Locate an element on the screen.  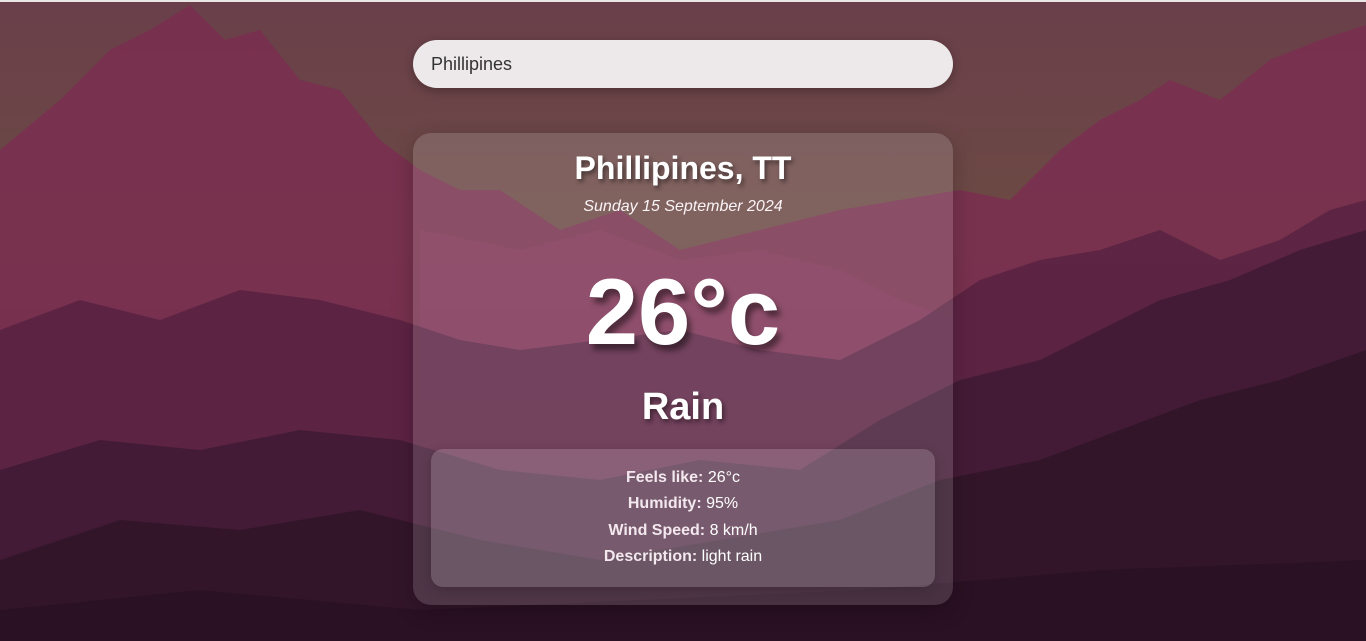
detail-wind-speed: Wind Speed: 8 km/h is located at coordinates (683, 531).